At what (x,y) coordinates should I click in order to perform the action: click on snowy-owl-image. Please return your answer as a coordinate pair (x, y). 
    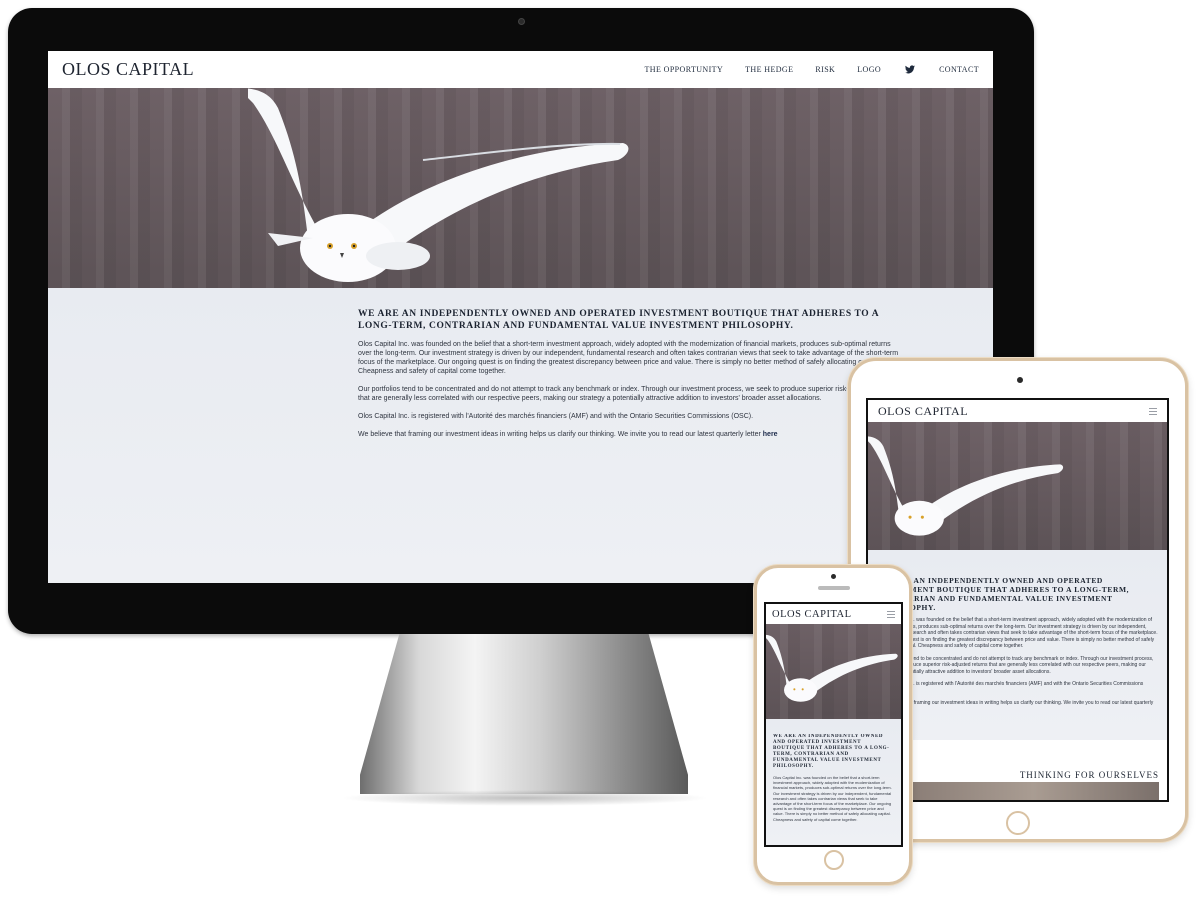
    Looking at the image, I should click on (438, 185).